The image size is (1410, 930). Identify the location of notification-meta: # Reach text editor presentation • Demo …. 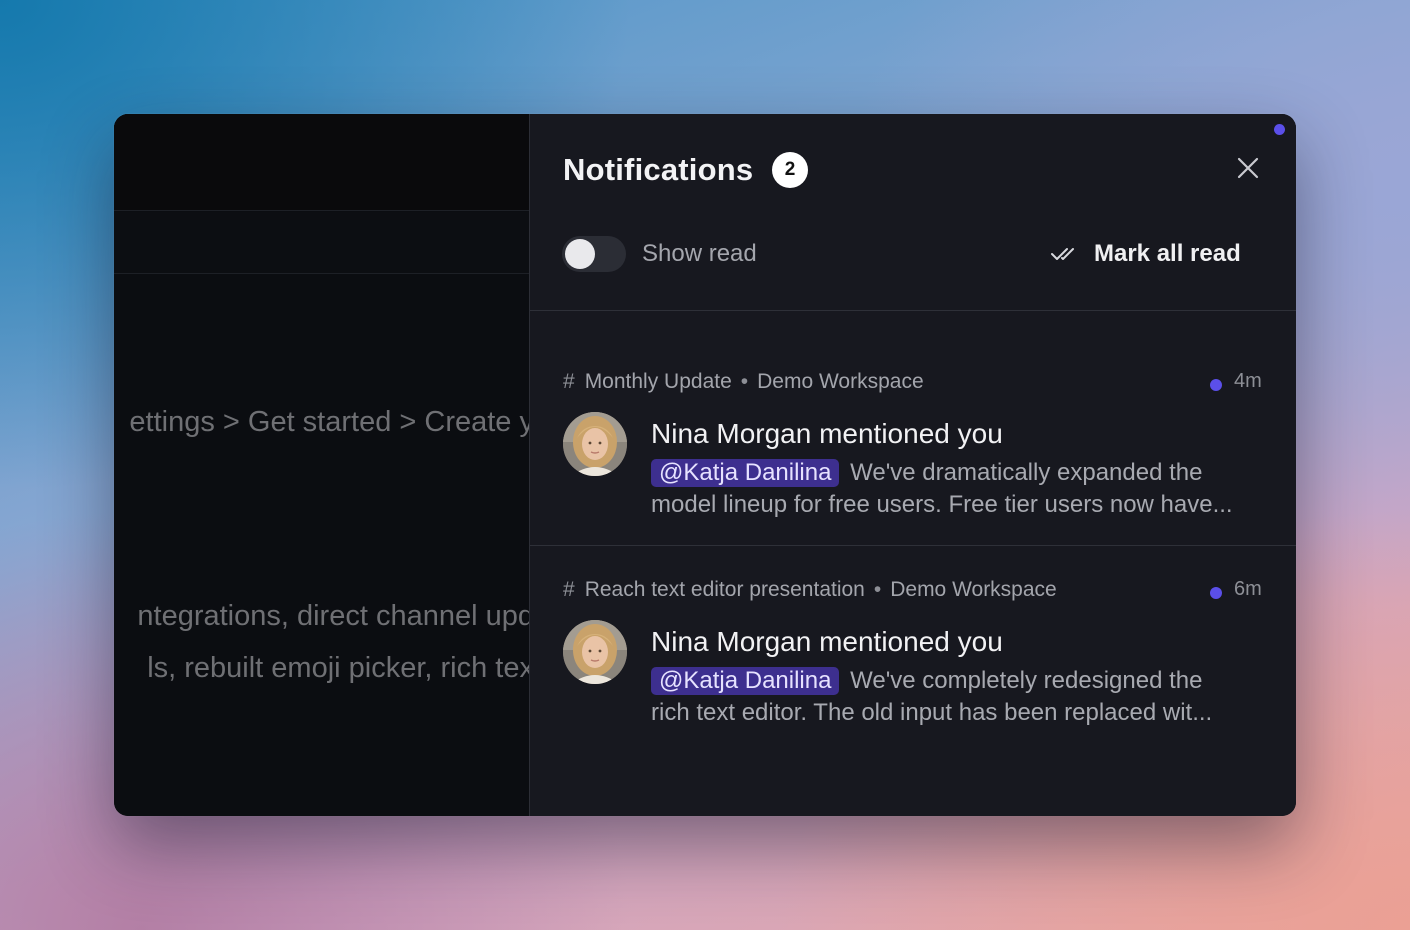
(810, 590).